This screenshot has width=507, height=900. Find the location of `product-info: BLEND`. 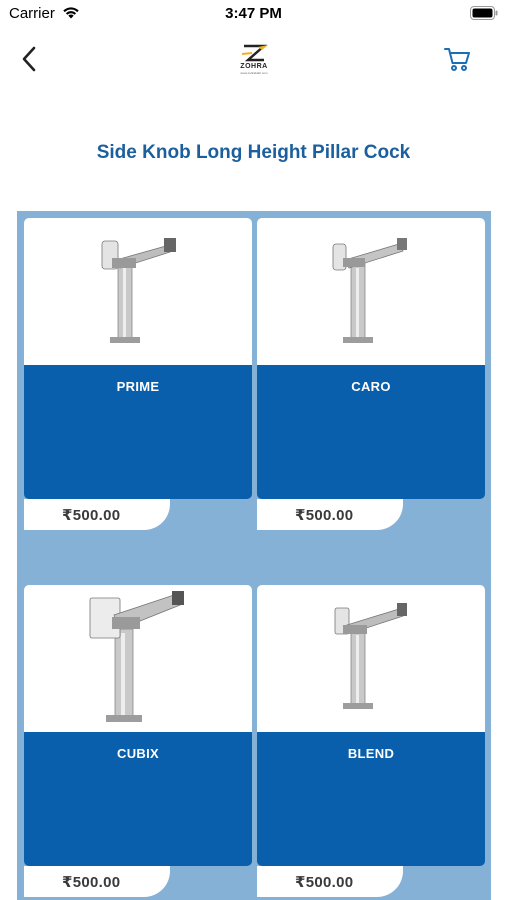

product-info: BLEND is located at coordinates (371, 799).